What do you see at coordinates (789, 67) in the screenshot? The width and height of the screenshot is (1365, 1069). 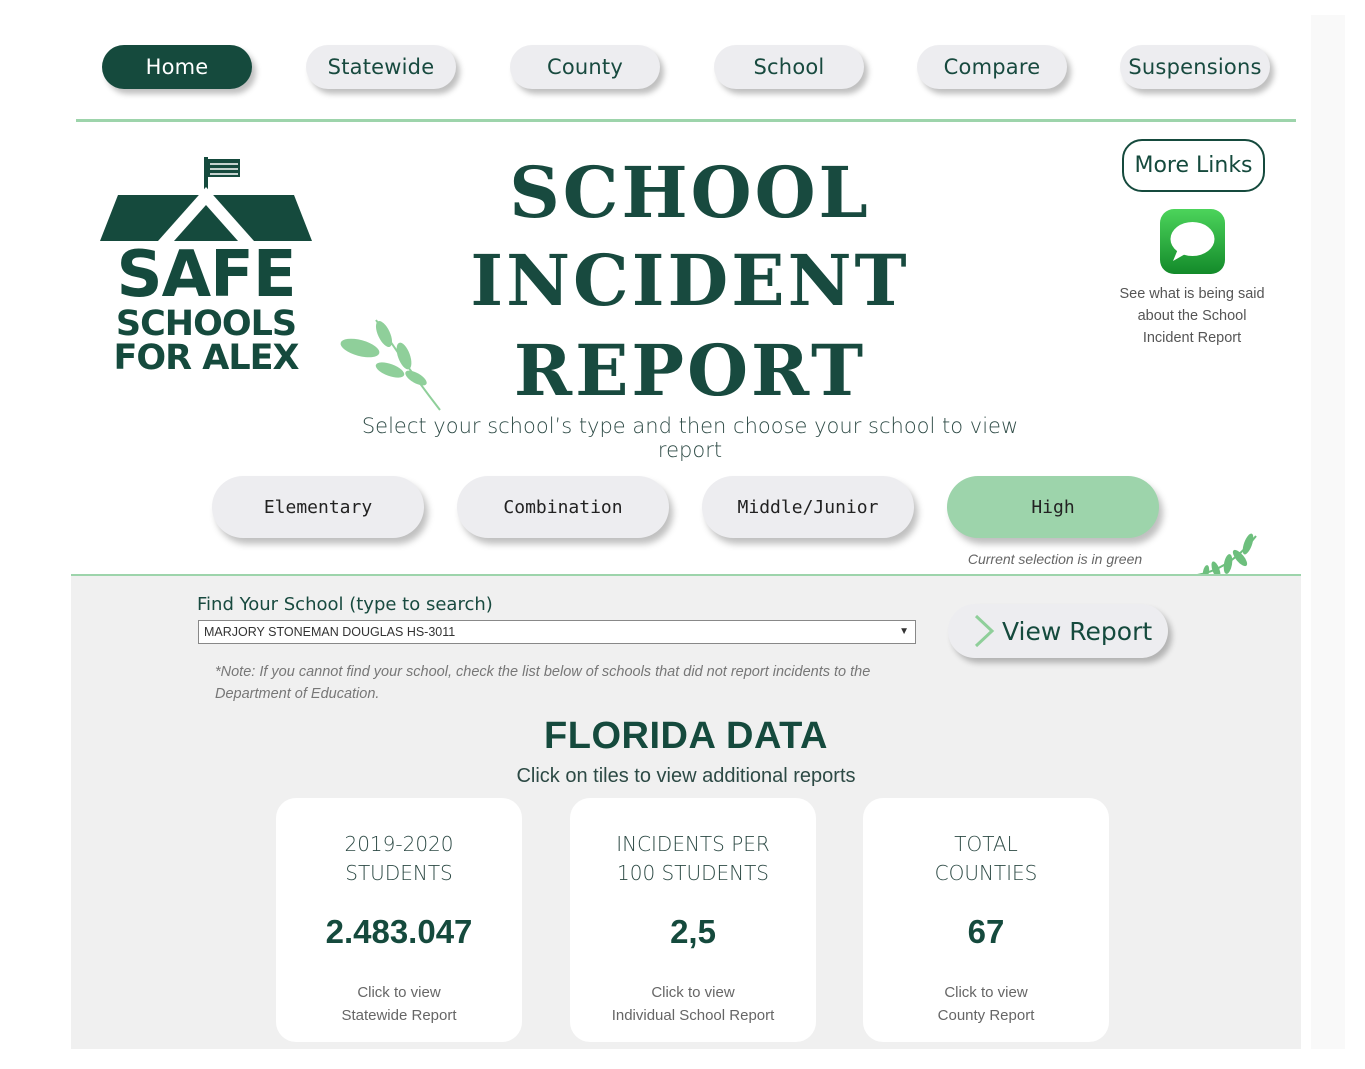 I see `nav-school-button: School` at bounding box center [789, 67].